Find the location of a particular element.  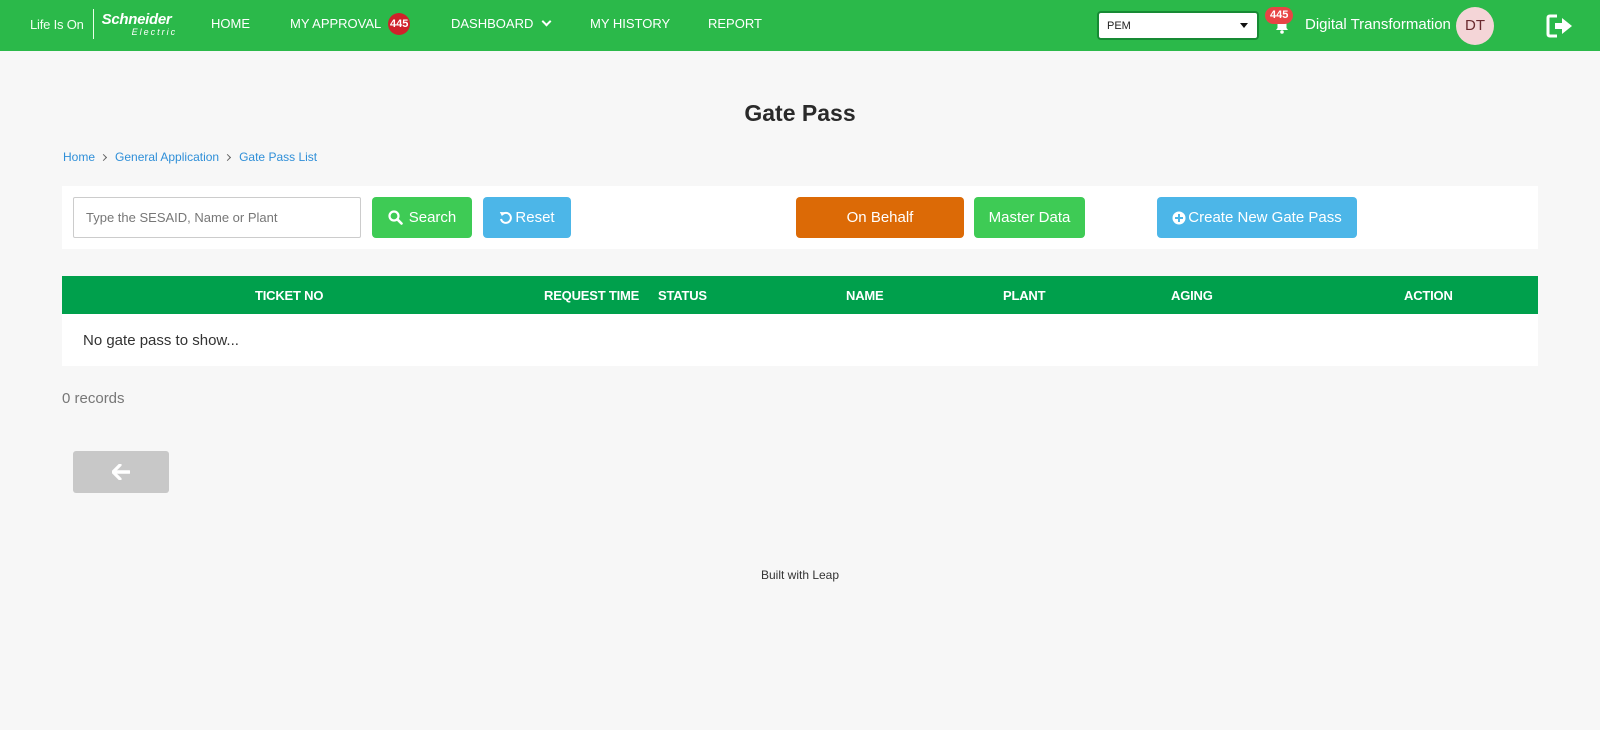

brand-wordmark: Schneider Electric is located at coordinates (140, 24).